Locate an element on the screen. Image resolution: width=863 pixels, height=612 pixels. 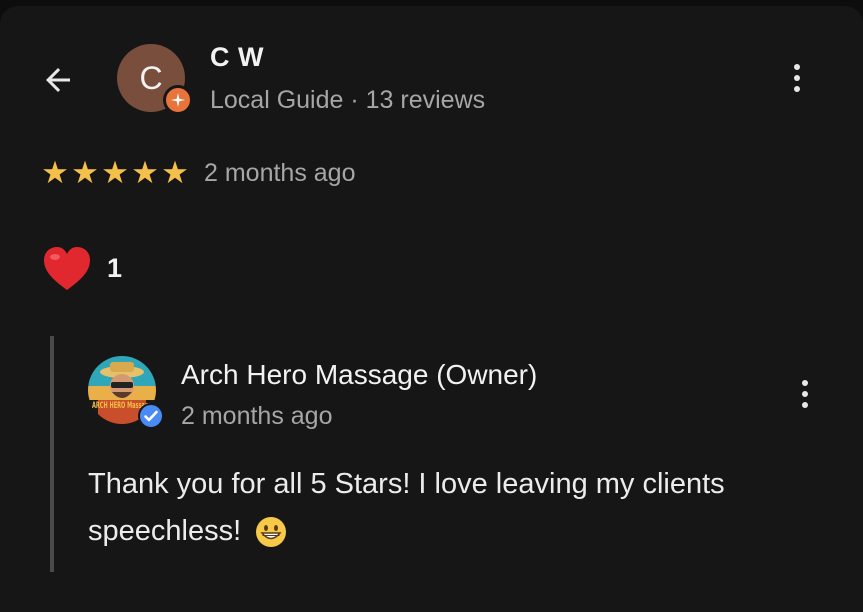
arrow-left-icon is located at coordinates (58, 80).